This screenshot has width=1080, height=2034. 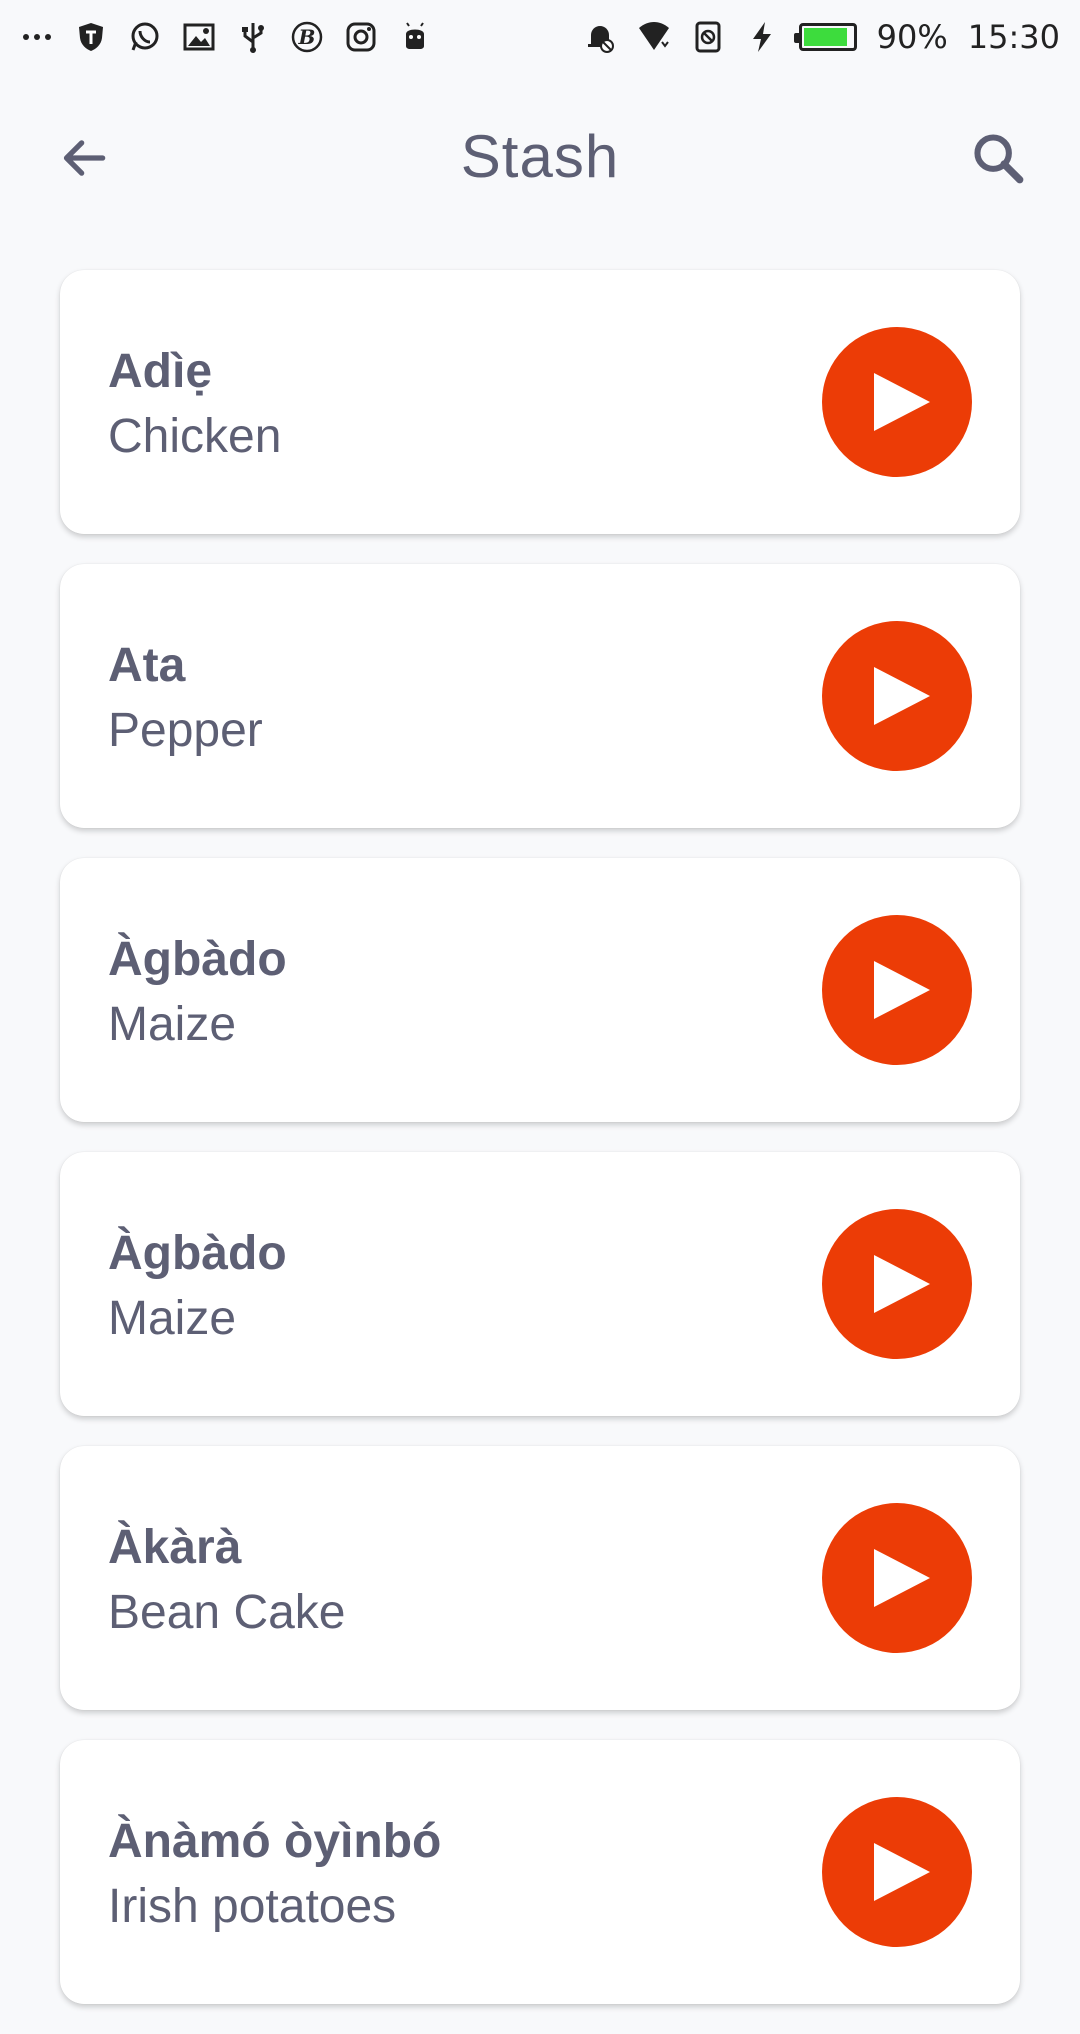 I want to click on svg-text: B, so click(x=307, y=37).